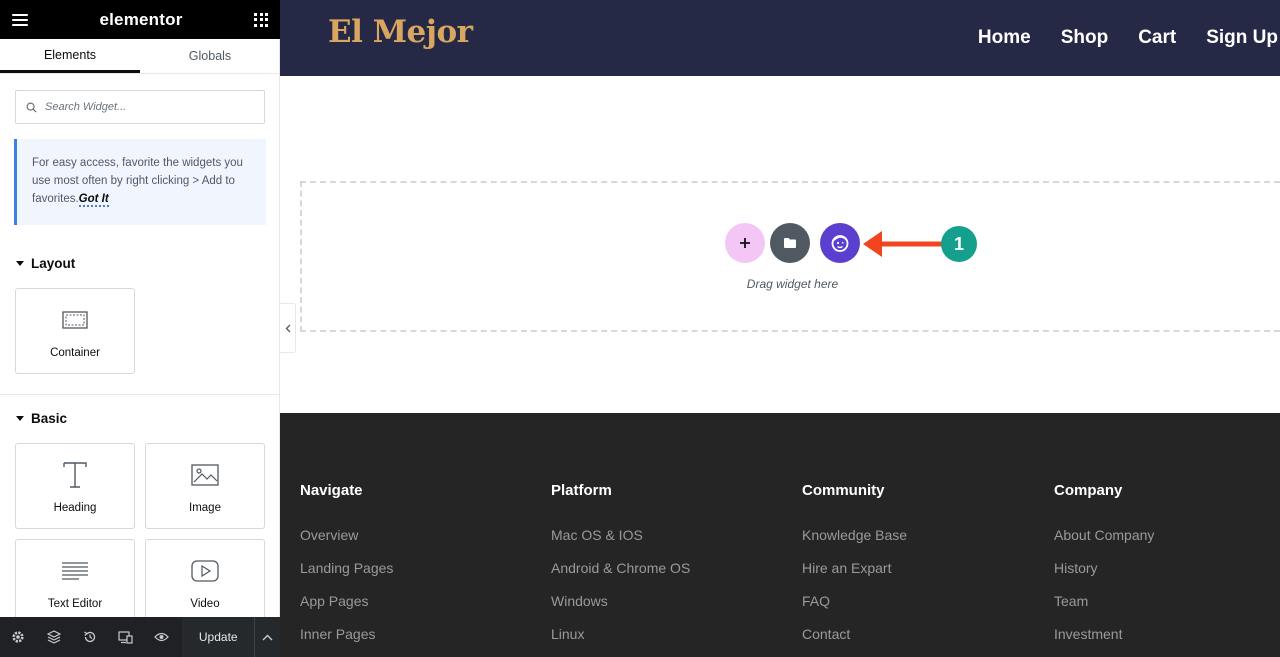 Image resolution: width=1280 pixels, height=657 pixels. What do you see at coordinates (1088, 490) in the screenshot?
I see `footer-column-title: Company` at bounding box center [1088, 490].